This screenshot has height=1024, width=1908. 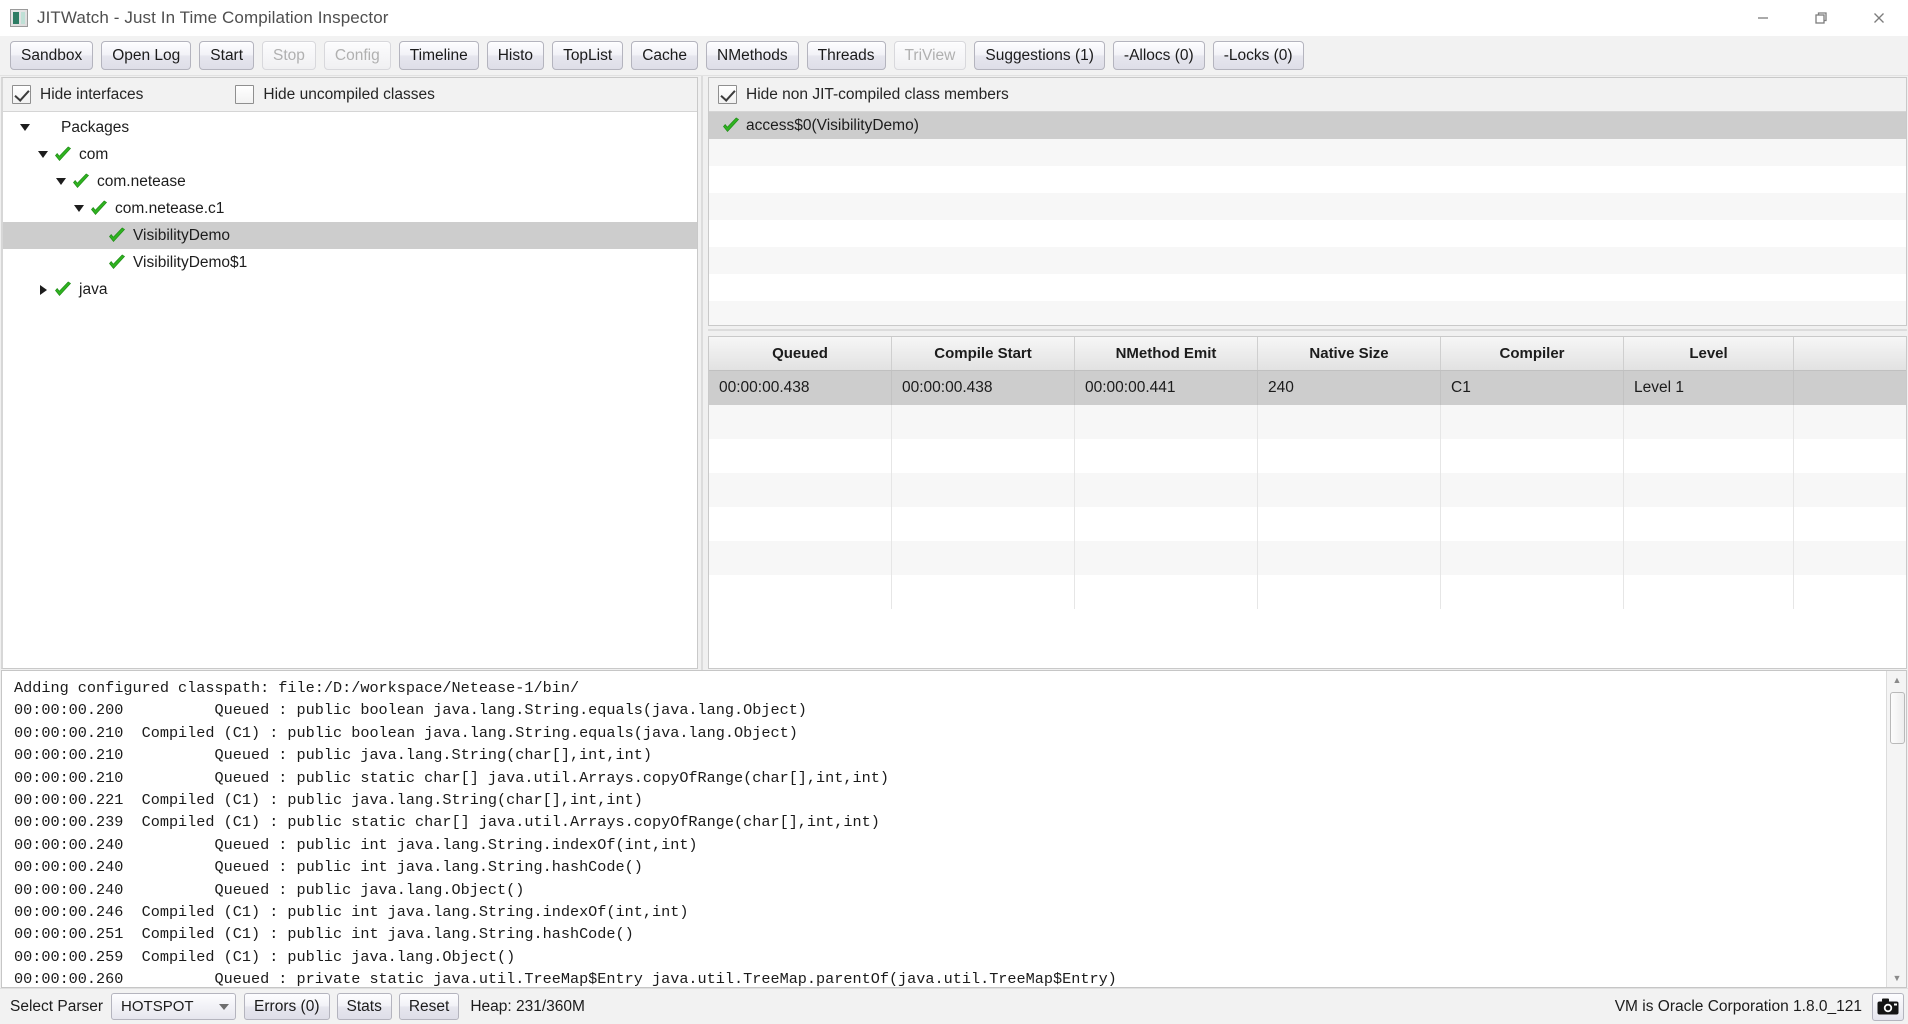 What do you see at coordinates (727, 94) in the screenshot?
I see `checkbox-box` at bounding box center [727, 94].